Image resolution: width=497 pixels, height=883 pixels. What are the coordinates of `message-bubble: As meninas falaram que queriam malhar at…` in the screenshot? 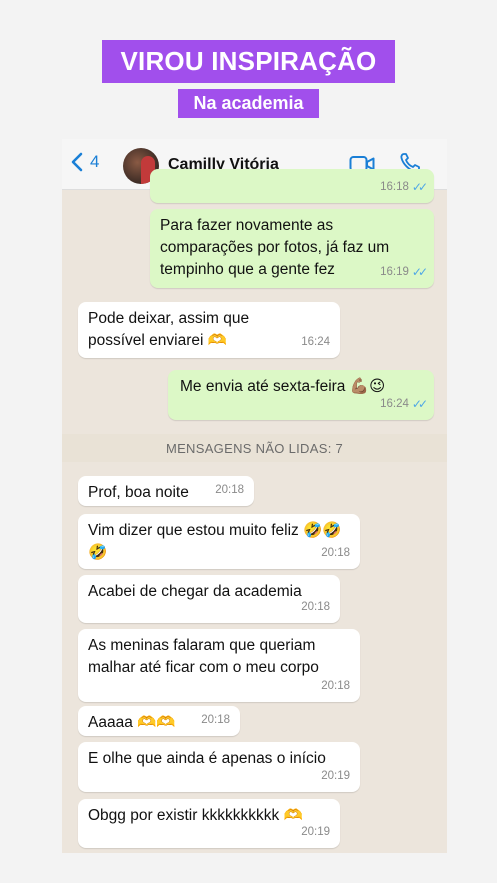 It's located at (219, 665).